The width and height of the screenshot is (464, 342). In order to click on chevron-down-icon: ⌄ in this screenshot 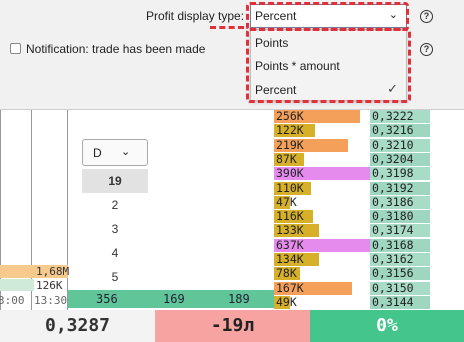, I will do `click(126, 152)`.